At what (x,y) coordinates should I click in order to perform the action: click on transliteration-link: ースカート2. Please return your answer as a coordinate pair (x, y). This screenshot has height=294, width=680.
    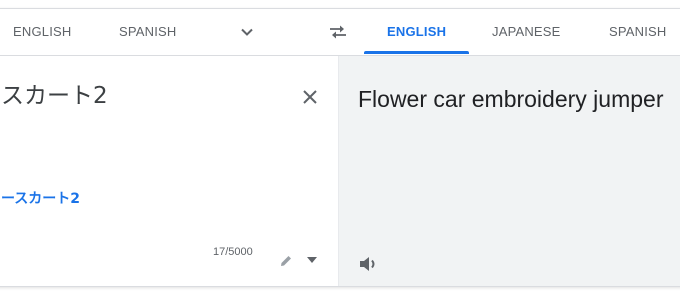
    Looking at the image, I should click on (40, 198).